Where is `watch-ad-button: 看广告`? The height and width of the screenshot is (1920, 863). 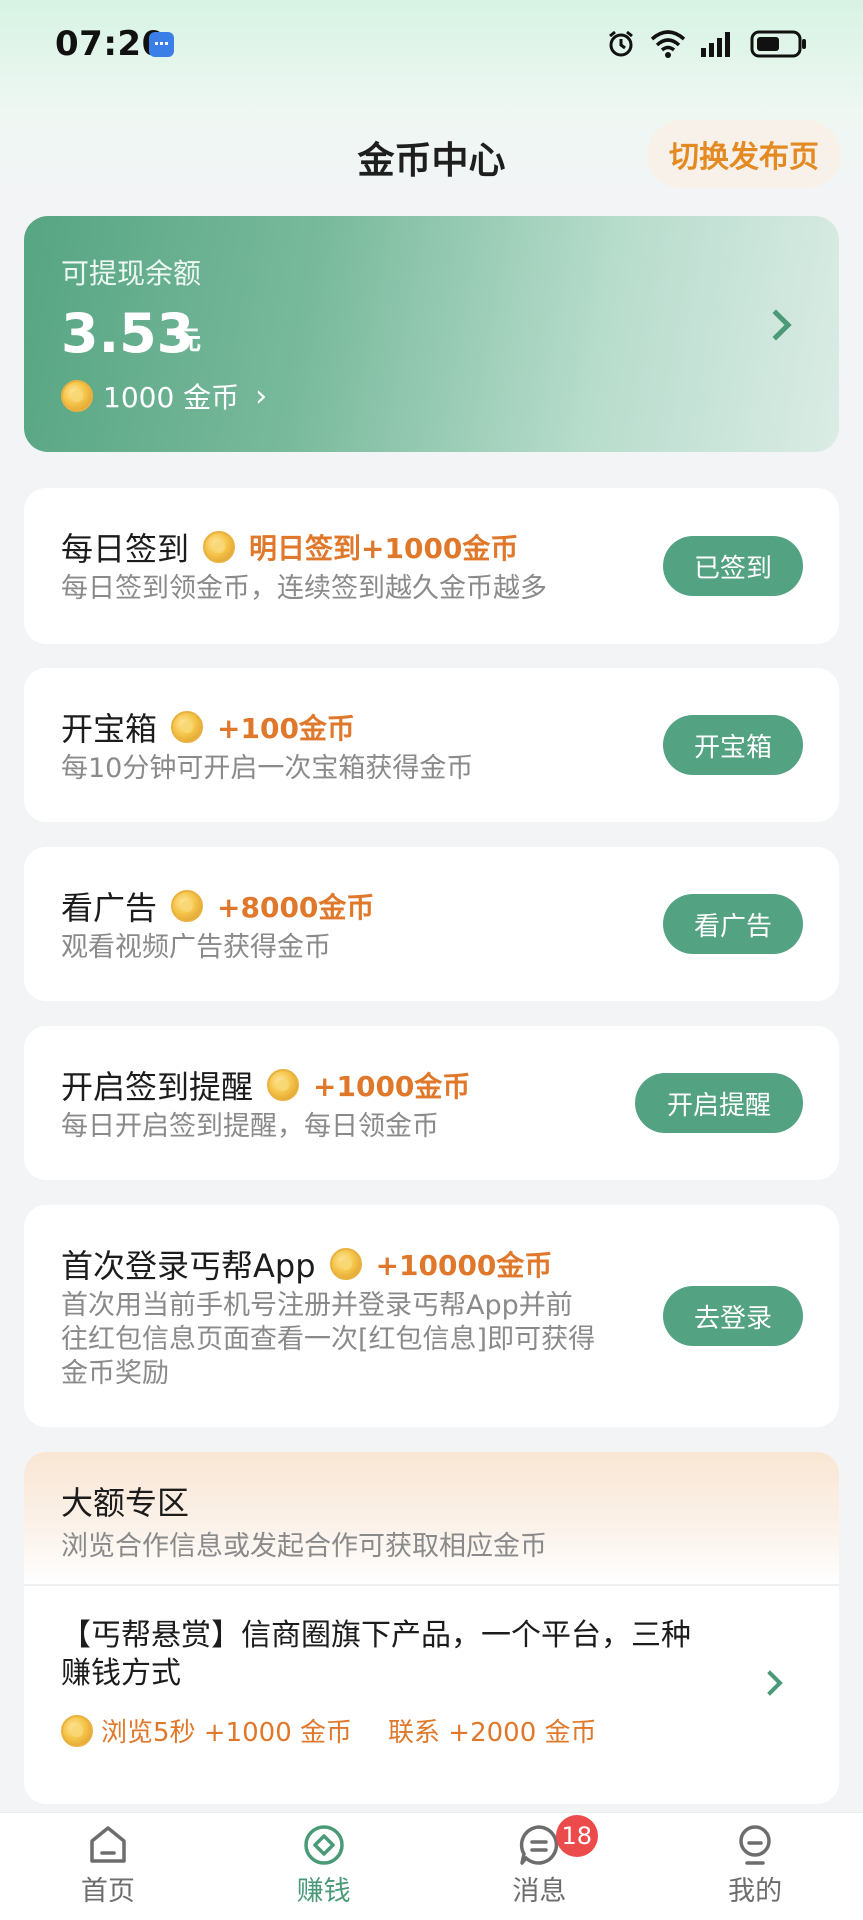
watch-ad-button: 看广告 is located at coordinates (733, 924).